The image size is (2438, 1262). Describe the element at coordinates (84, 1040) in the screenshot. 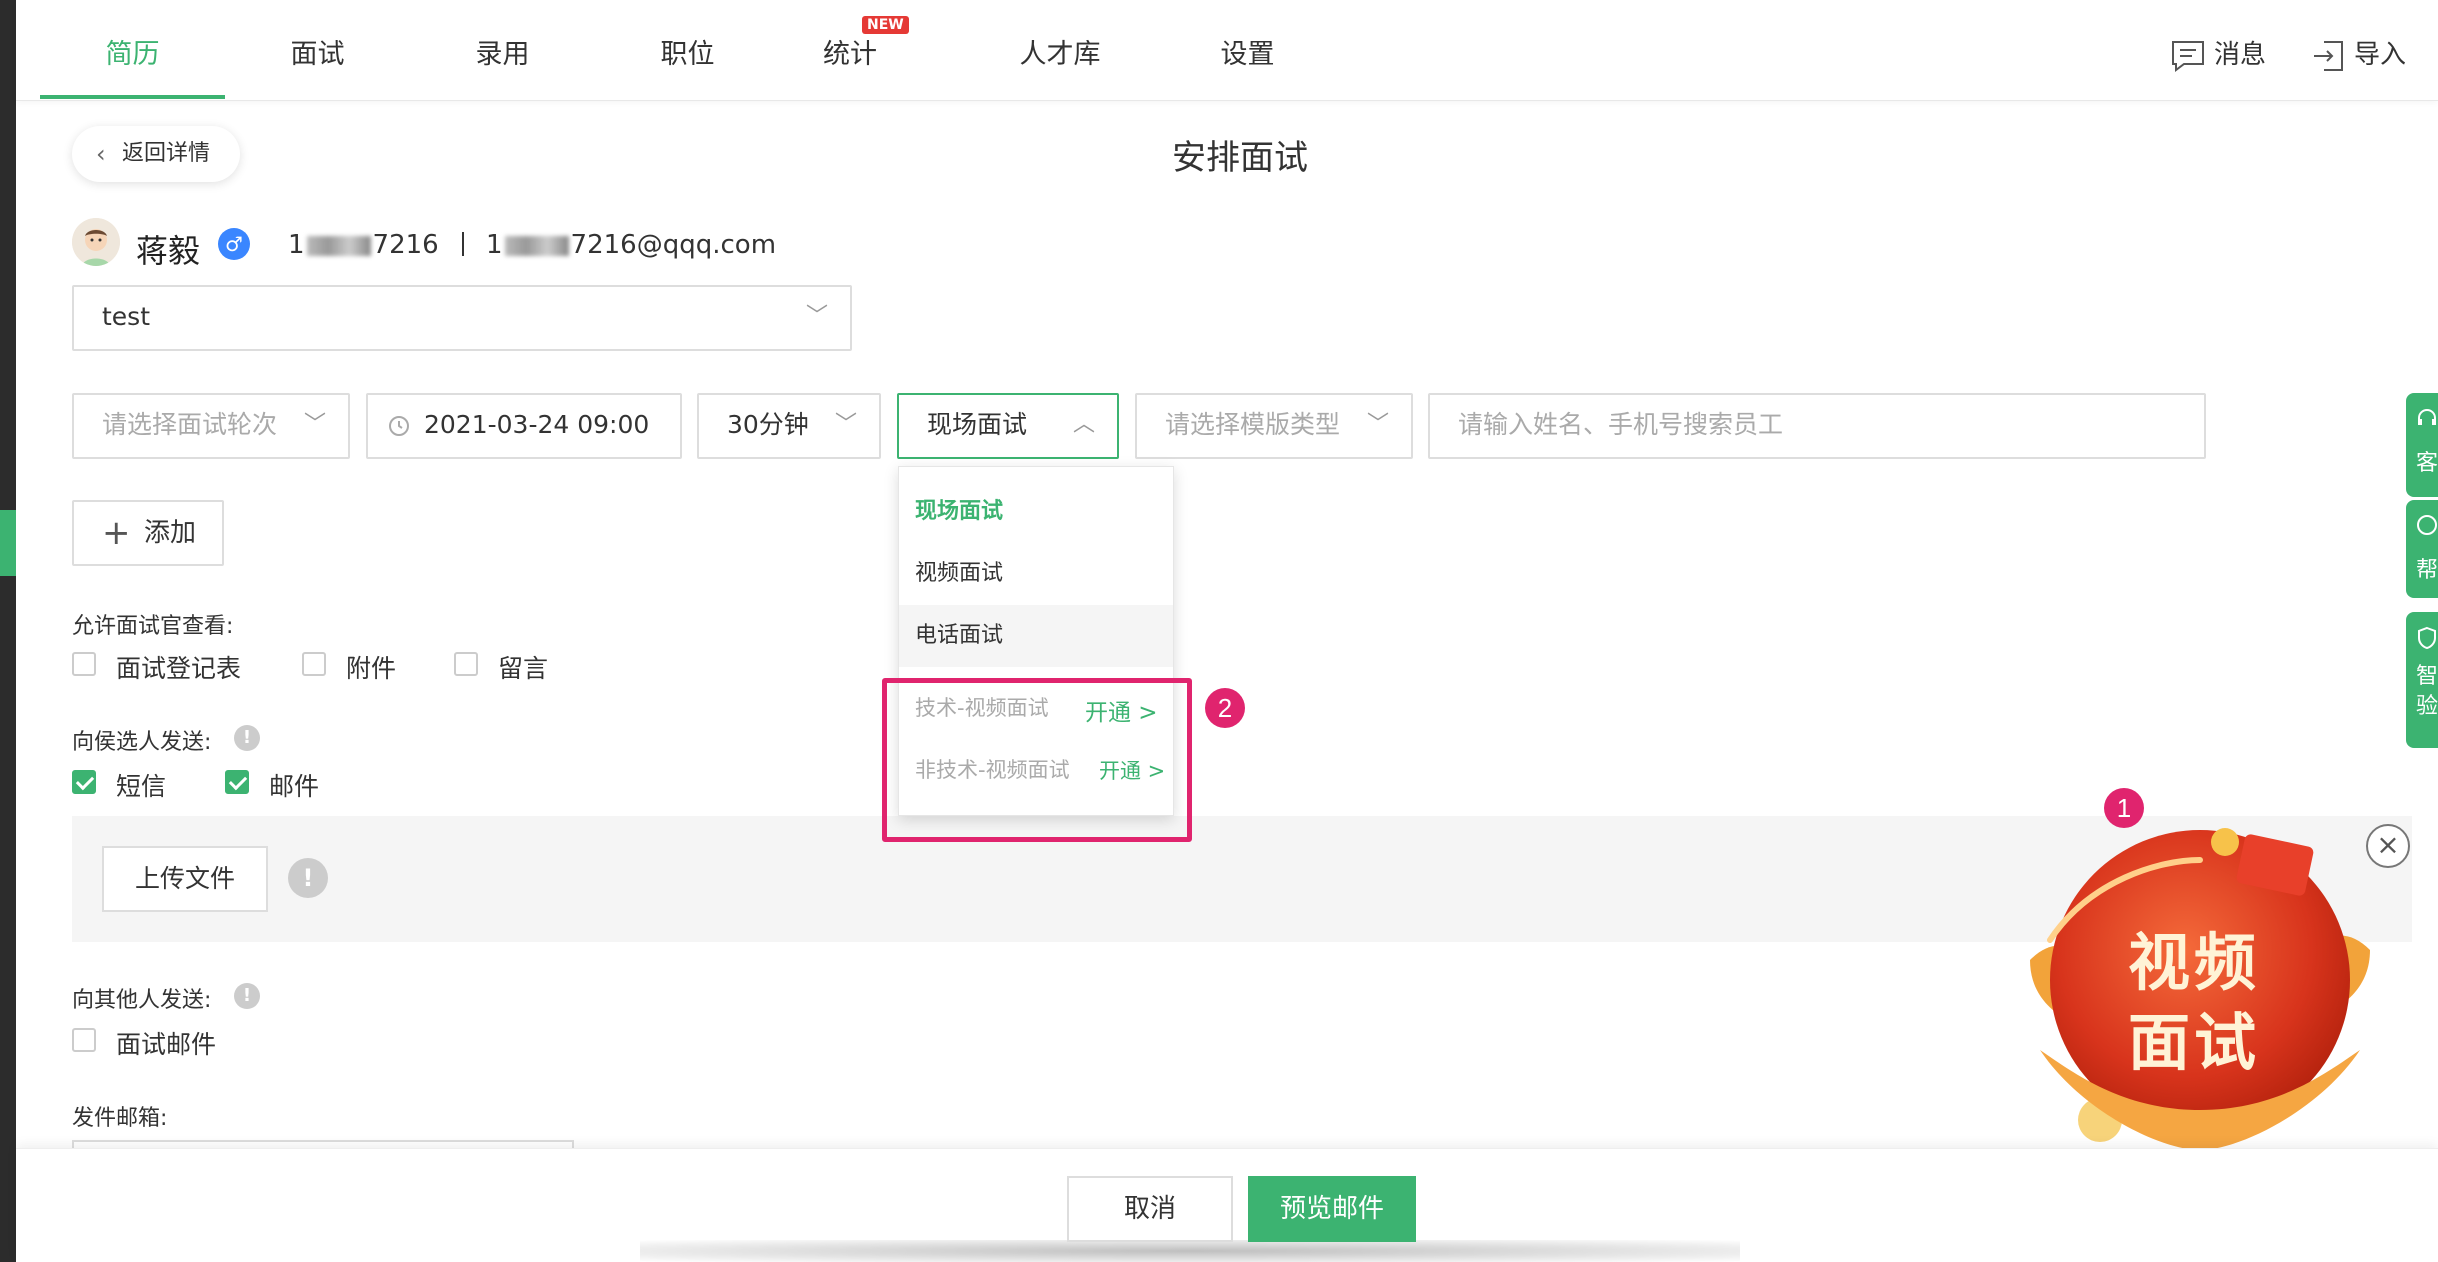

I see `interview-email-checkbox` at that location.